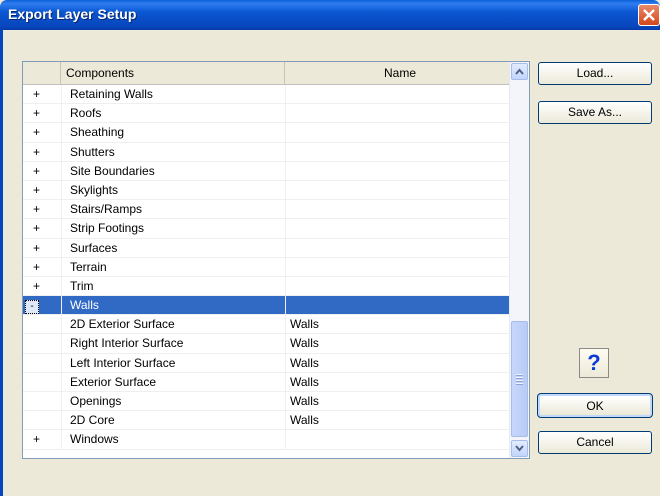 The image size is (660, 496). I want to click on component-cell: Right Interior Surface, so click(173, 343).